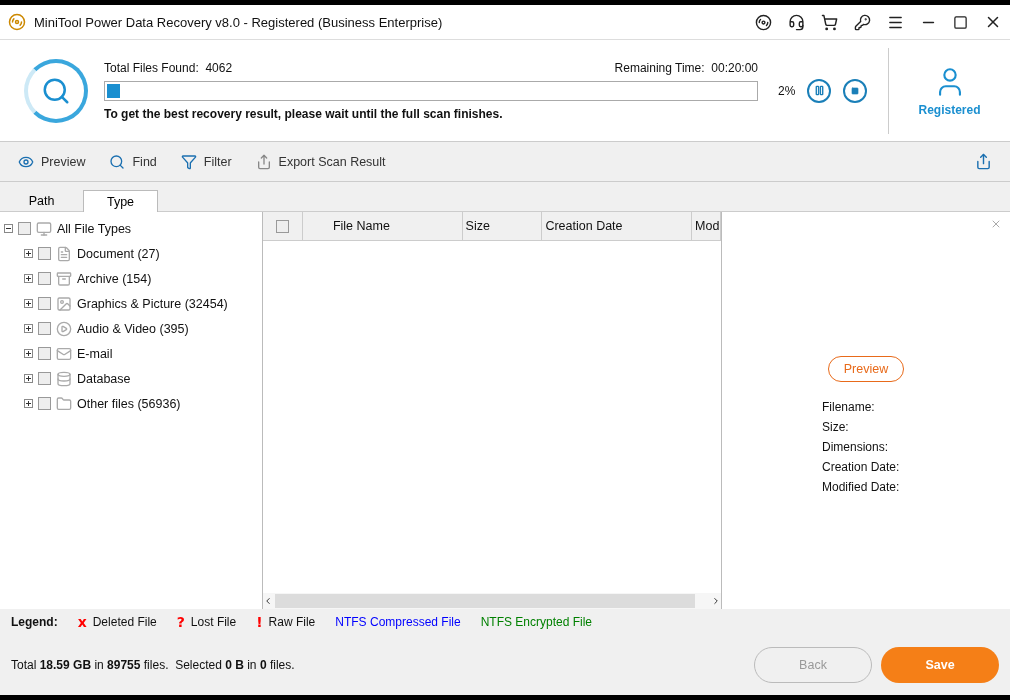  I want to click on tree-item: Audio & Video (395), so click(133, 328).